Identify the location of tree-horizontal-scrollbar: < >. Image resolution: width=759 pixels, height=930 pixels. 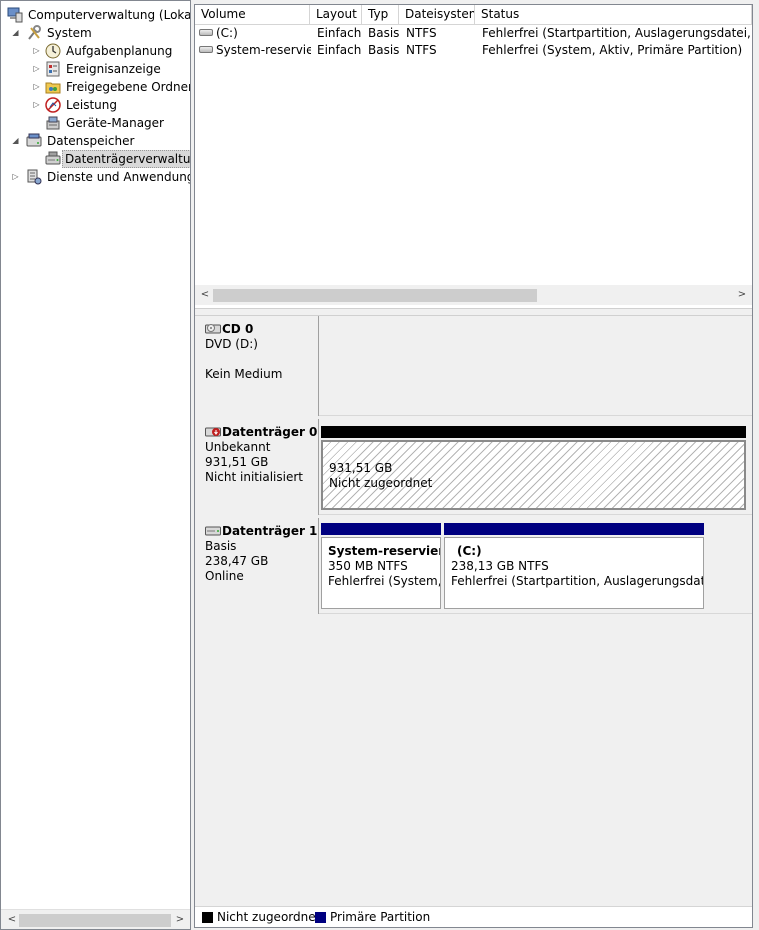
(95, 919).